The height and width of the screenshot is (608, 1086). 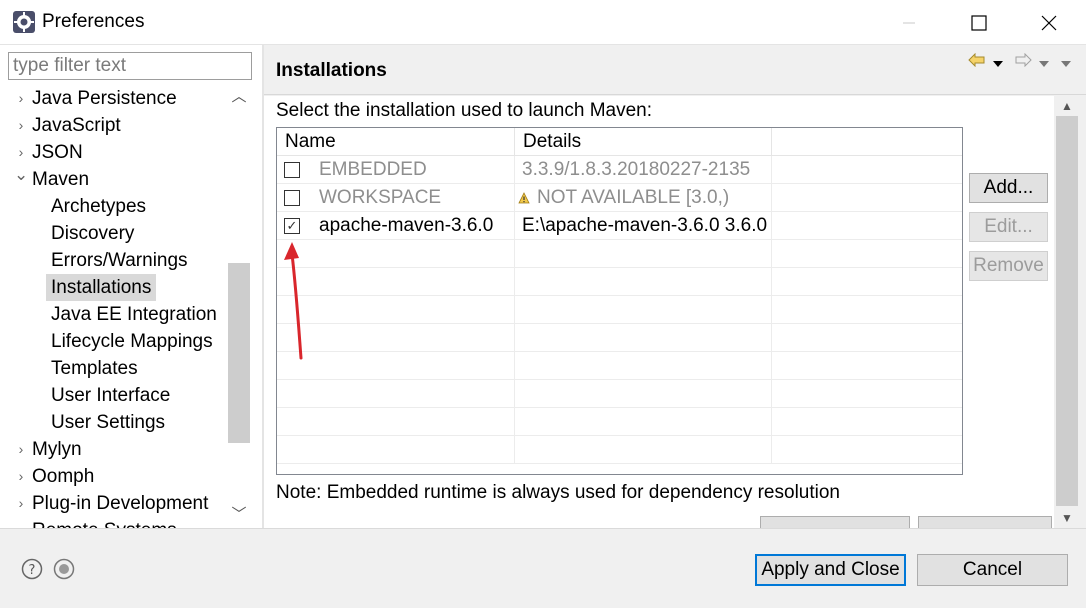 I want to click on scroll-up-icon: ▲, so click(x=1067, y=106).